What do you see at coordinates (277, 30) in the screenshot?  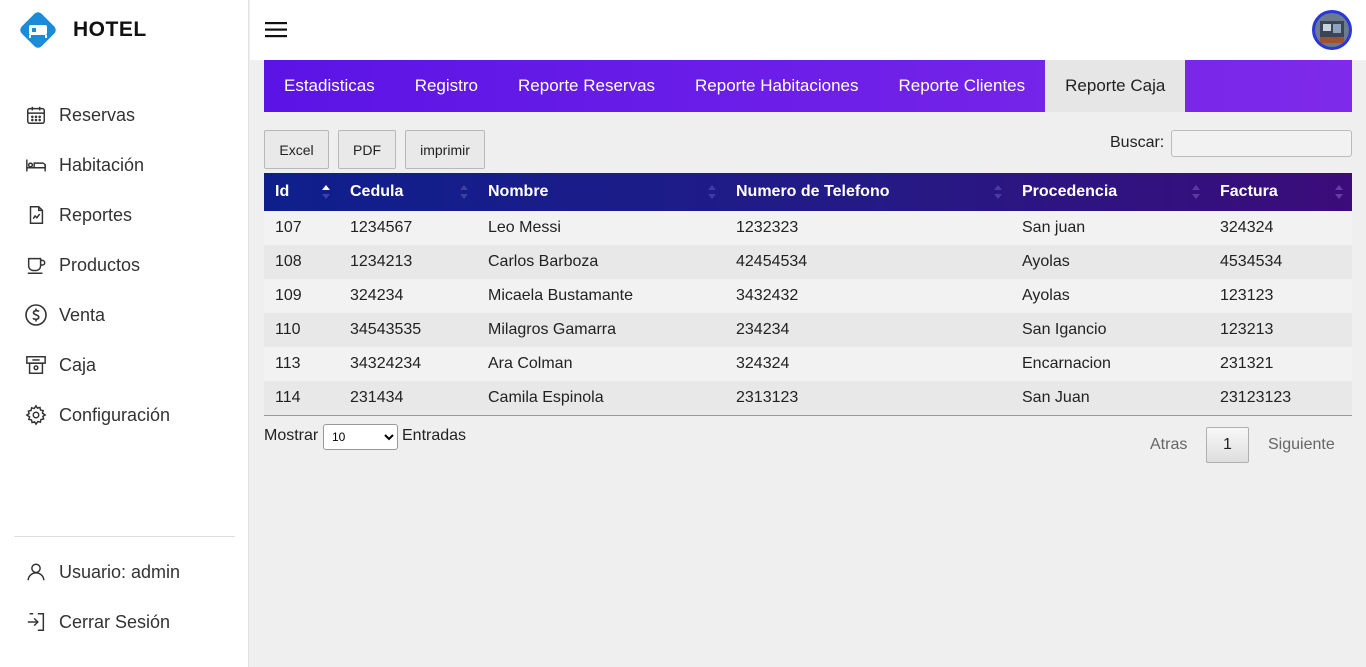 I see `hamburger-icon` at bounding box center [277, 30].